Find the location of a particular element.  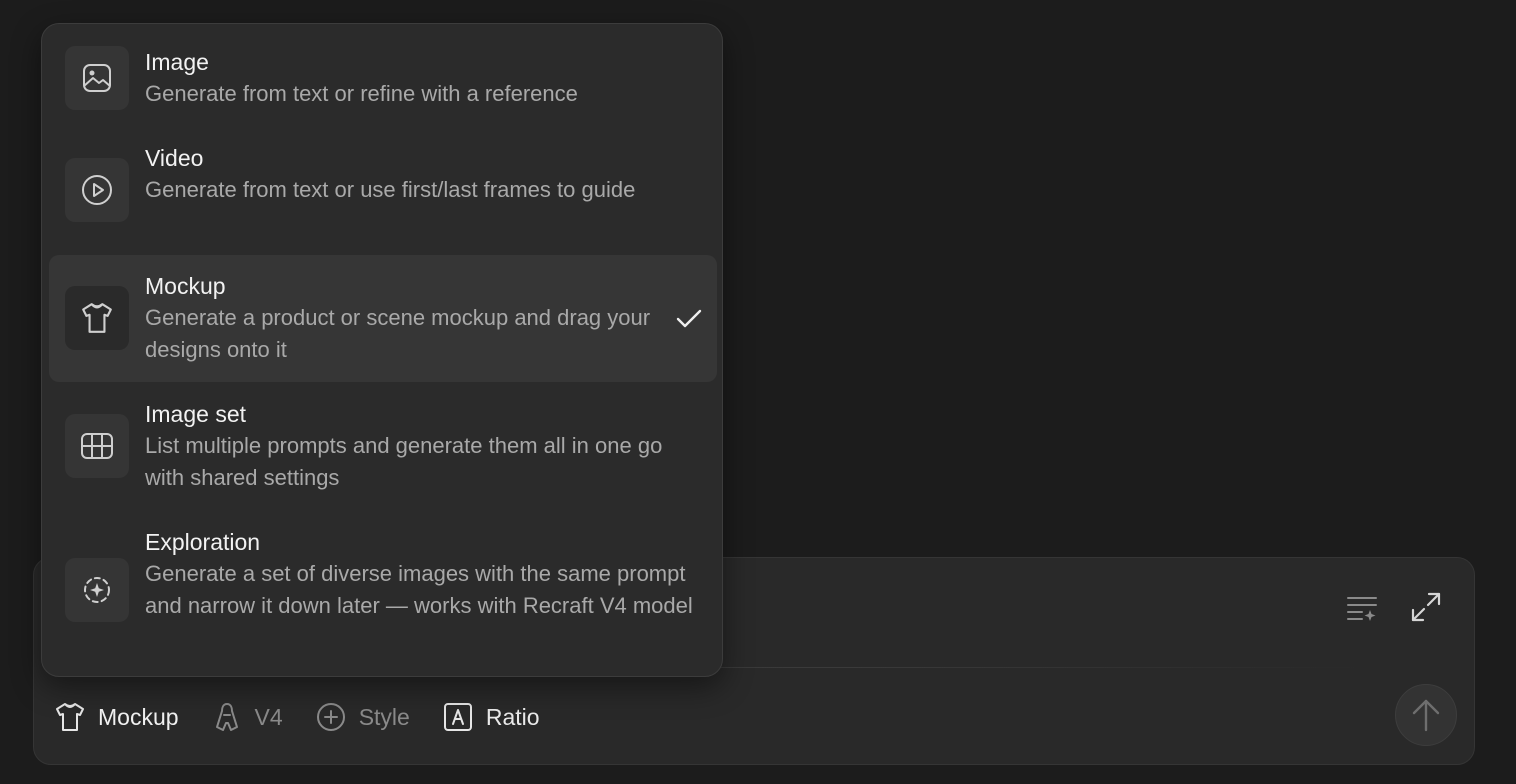

ratio-selector-button: Ratio is located at coordinates (491, 717).